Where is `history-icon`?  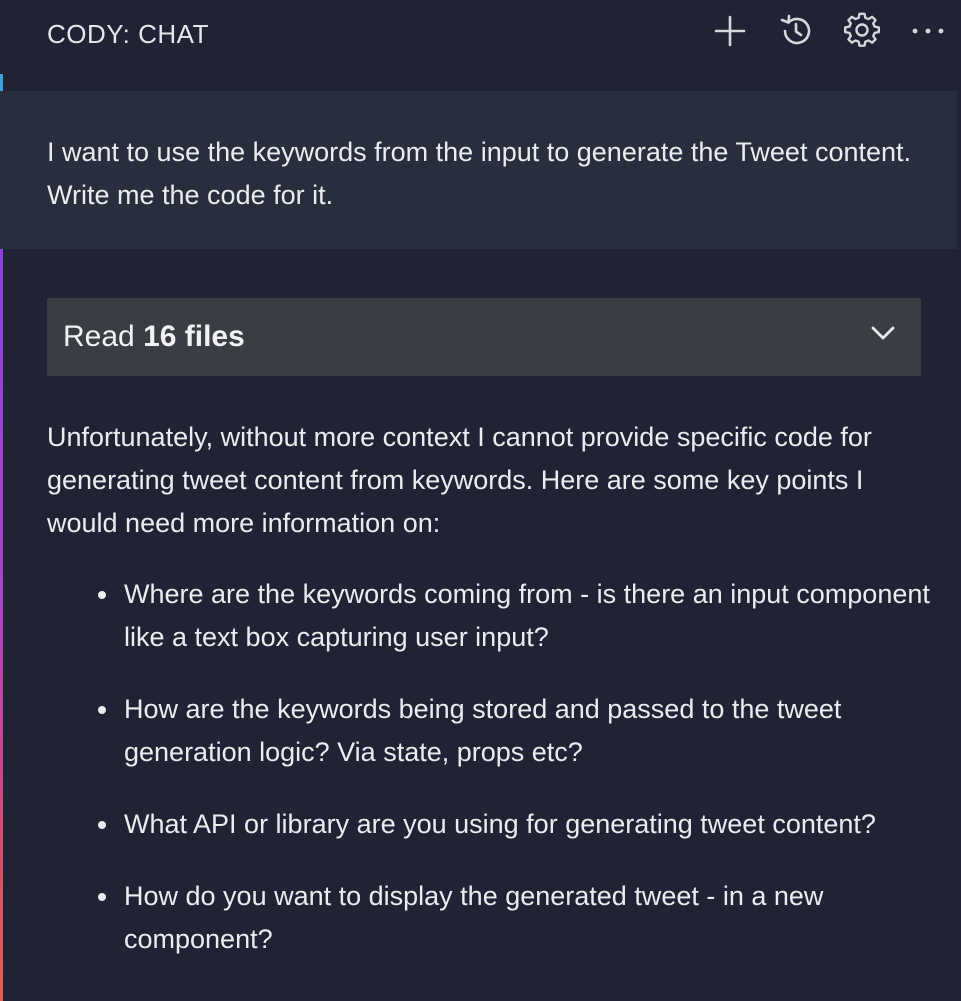 history-icon is located at coordinates (795, 29).